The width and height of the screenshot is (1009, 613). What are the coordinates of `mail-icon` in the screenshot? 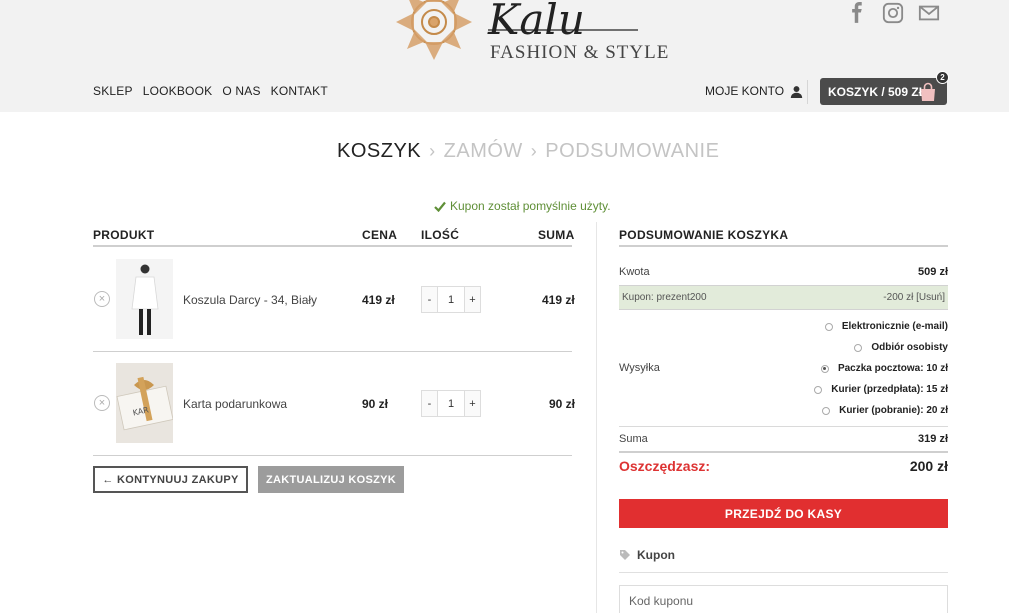 It's located at (929, 13).